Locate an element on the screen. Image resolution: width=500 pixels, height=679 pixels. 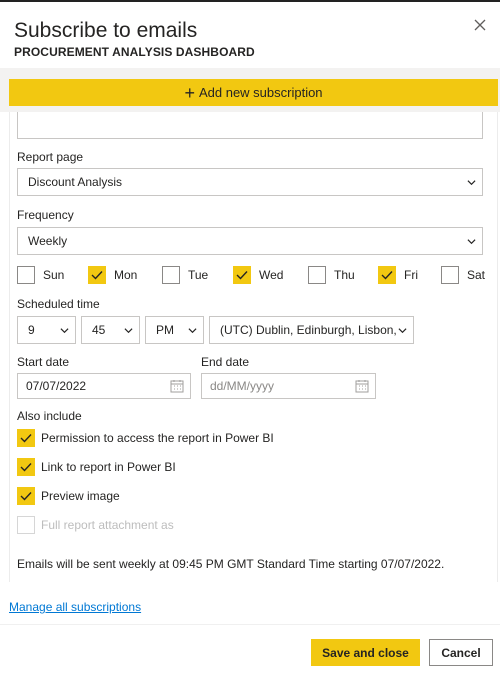
hour-select: 9 is located at coordinates (46, 330).